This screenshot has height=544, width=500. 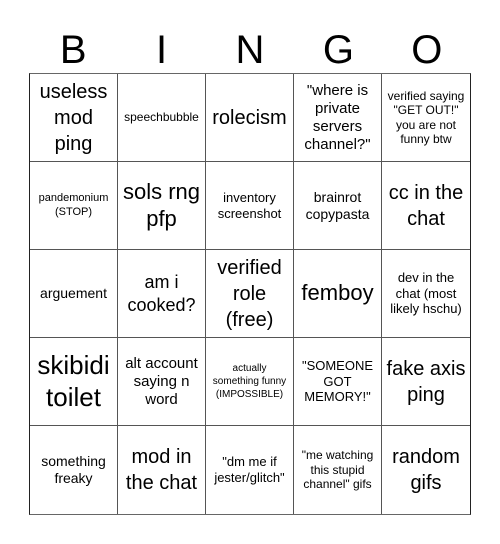 I want to click on bingo-cell: verified role (free), so click(x=250, y=294).